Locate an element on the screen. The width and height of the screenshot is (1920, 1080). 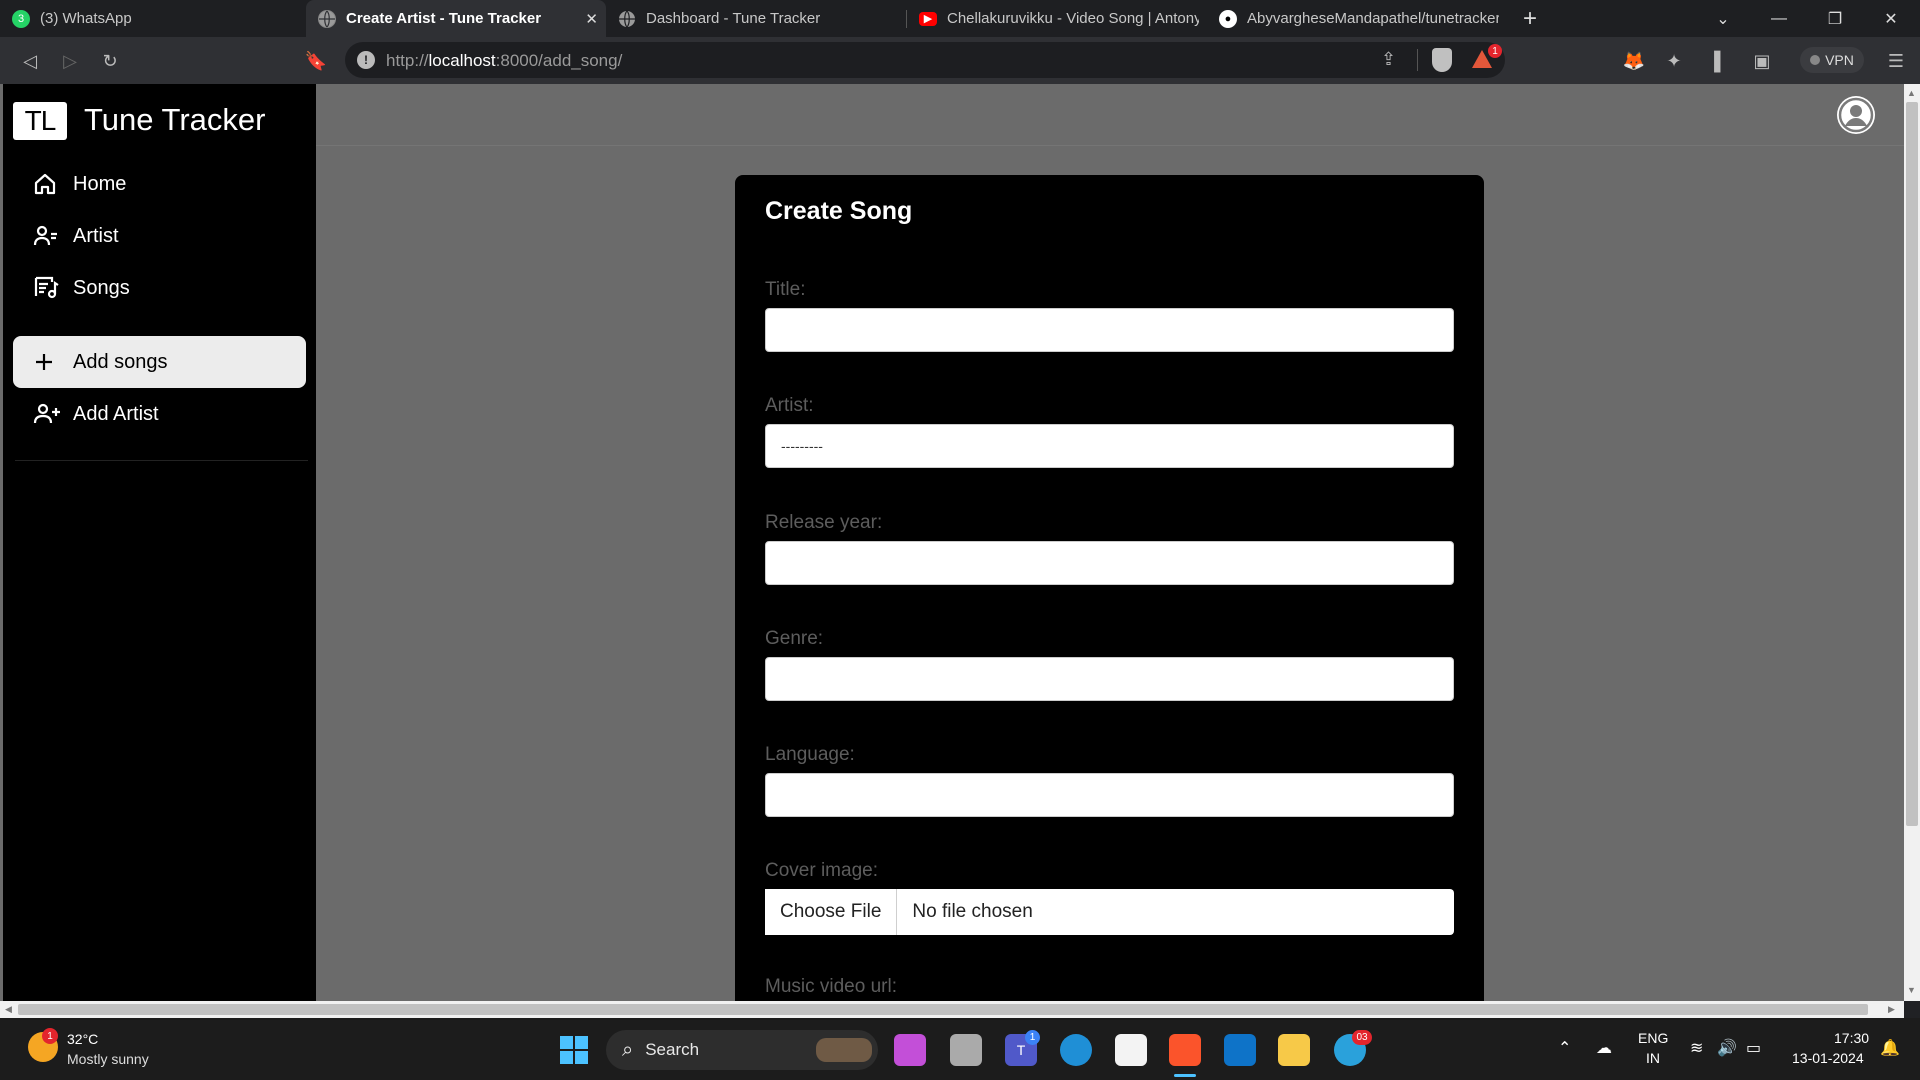
reload-icon: ↻ is located at coordinates (110, 61).